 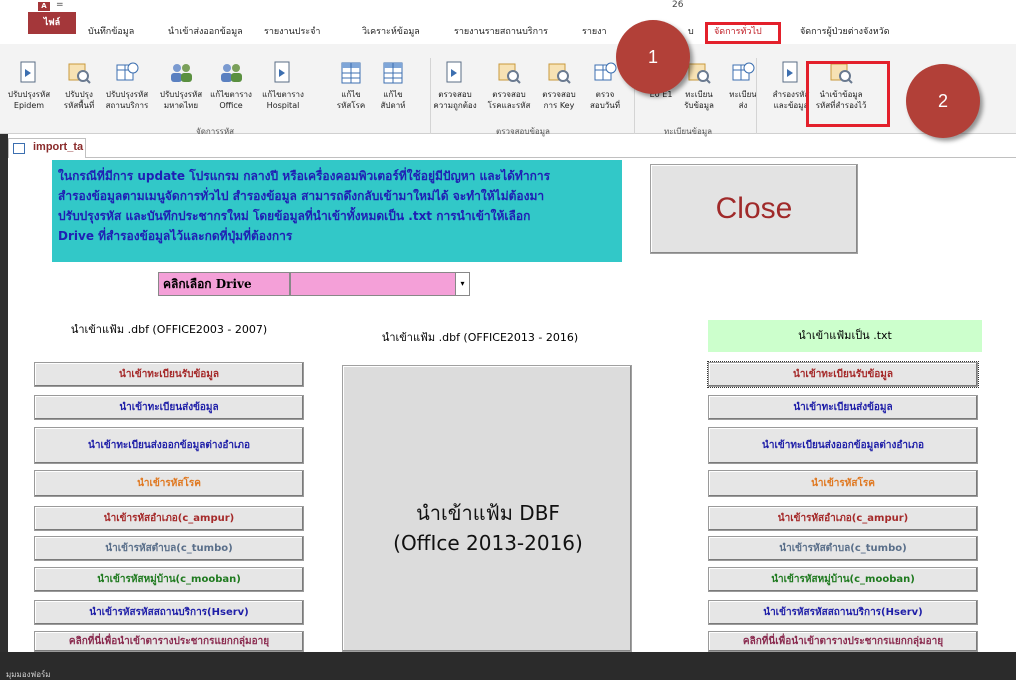 I want to click on import-dbf2003-button-3: นำเข้ารหัสโรค, so click(x=169, y=483).